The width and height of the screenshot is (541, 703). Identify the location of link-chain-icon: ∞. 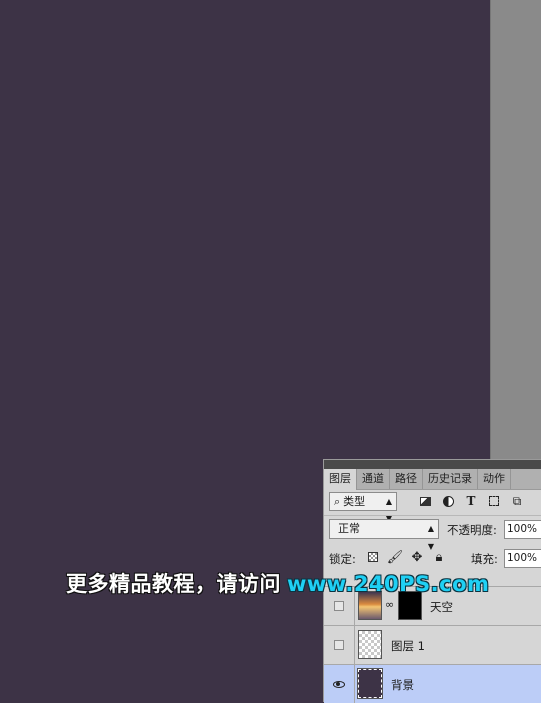
(389, 604).